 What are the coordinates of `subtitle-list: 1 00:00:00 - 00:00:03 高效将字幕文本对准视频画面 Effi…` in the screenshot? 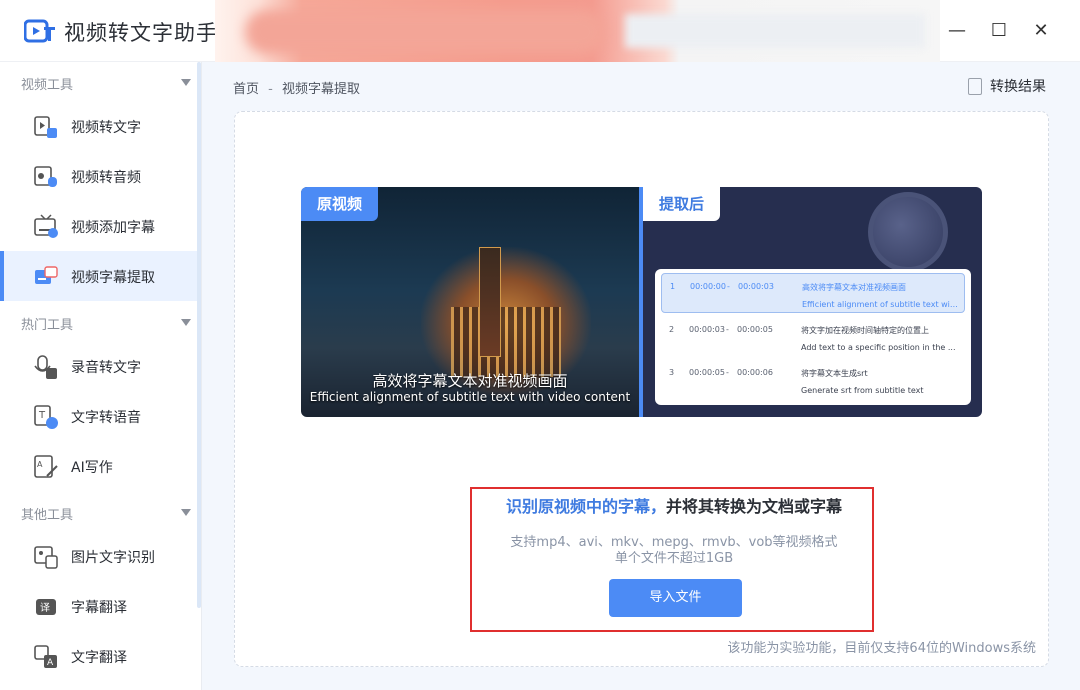 It's located at (813, 337).